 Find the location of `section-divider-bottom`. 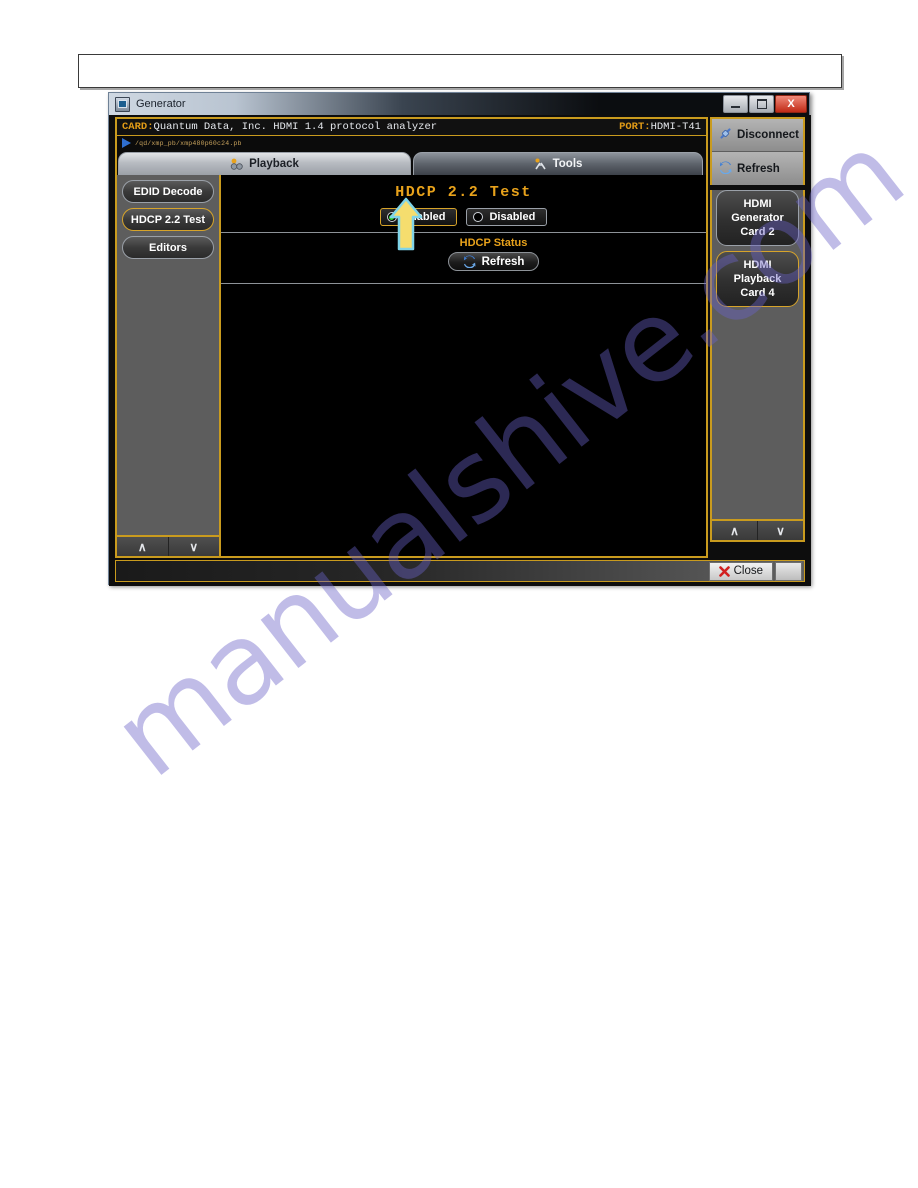

section-divider-bottom is located at coordinates (463, 283).